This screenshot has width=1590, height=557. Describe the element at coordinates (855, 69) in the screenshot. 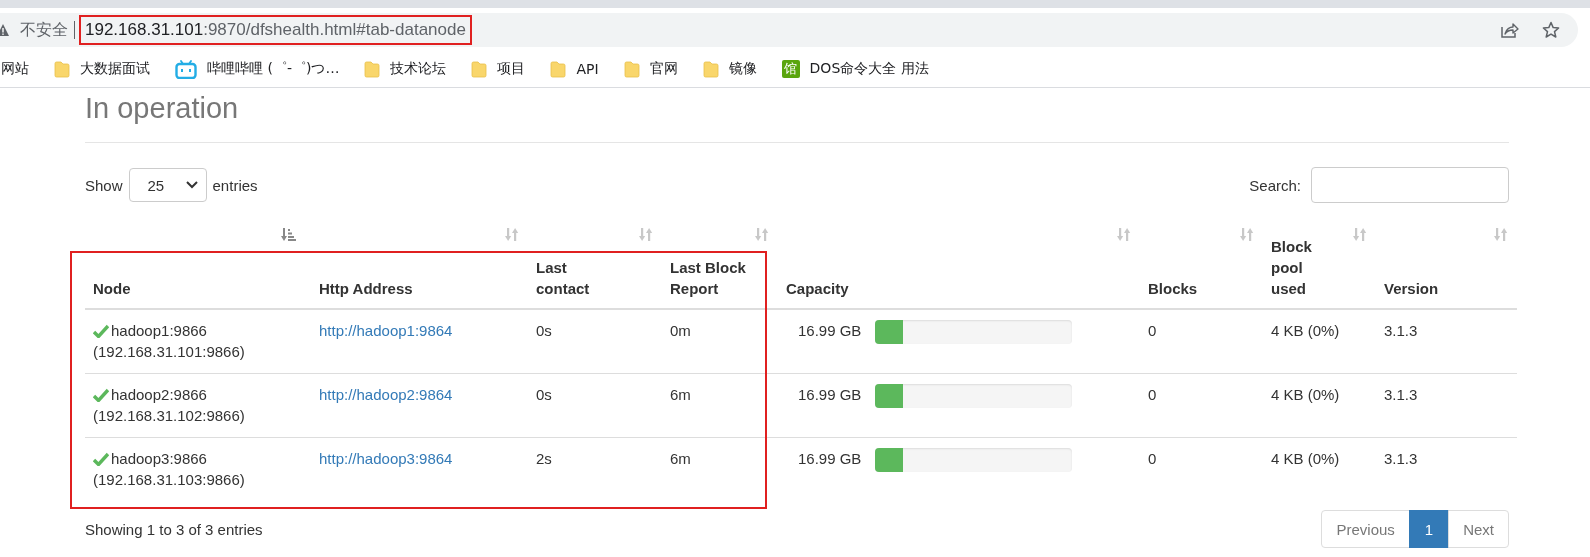

I see `bookmark-item: 馆 DOS命令大全 用法` at that location.